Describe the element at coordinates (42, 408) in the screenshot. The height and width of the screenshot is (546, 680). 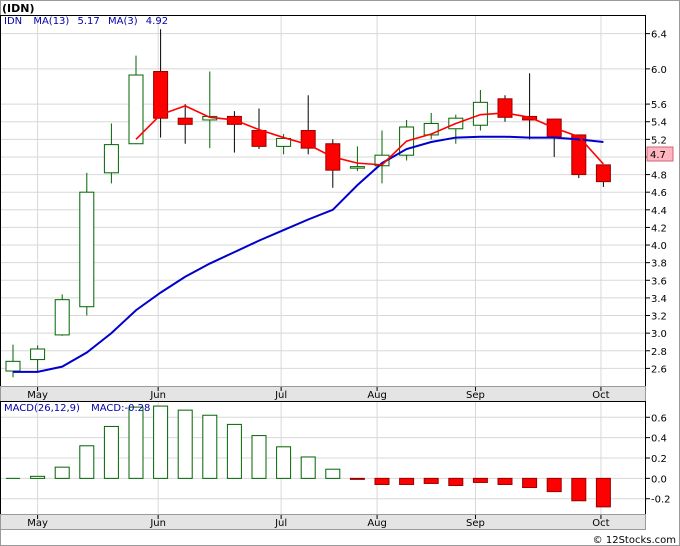
I see `macd-legend-label: MACD(26,12,9)` at that location.